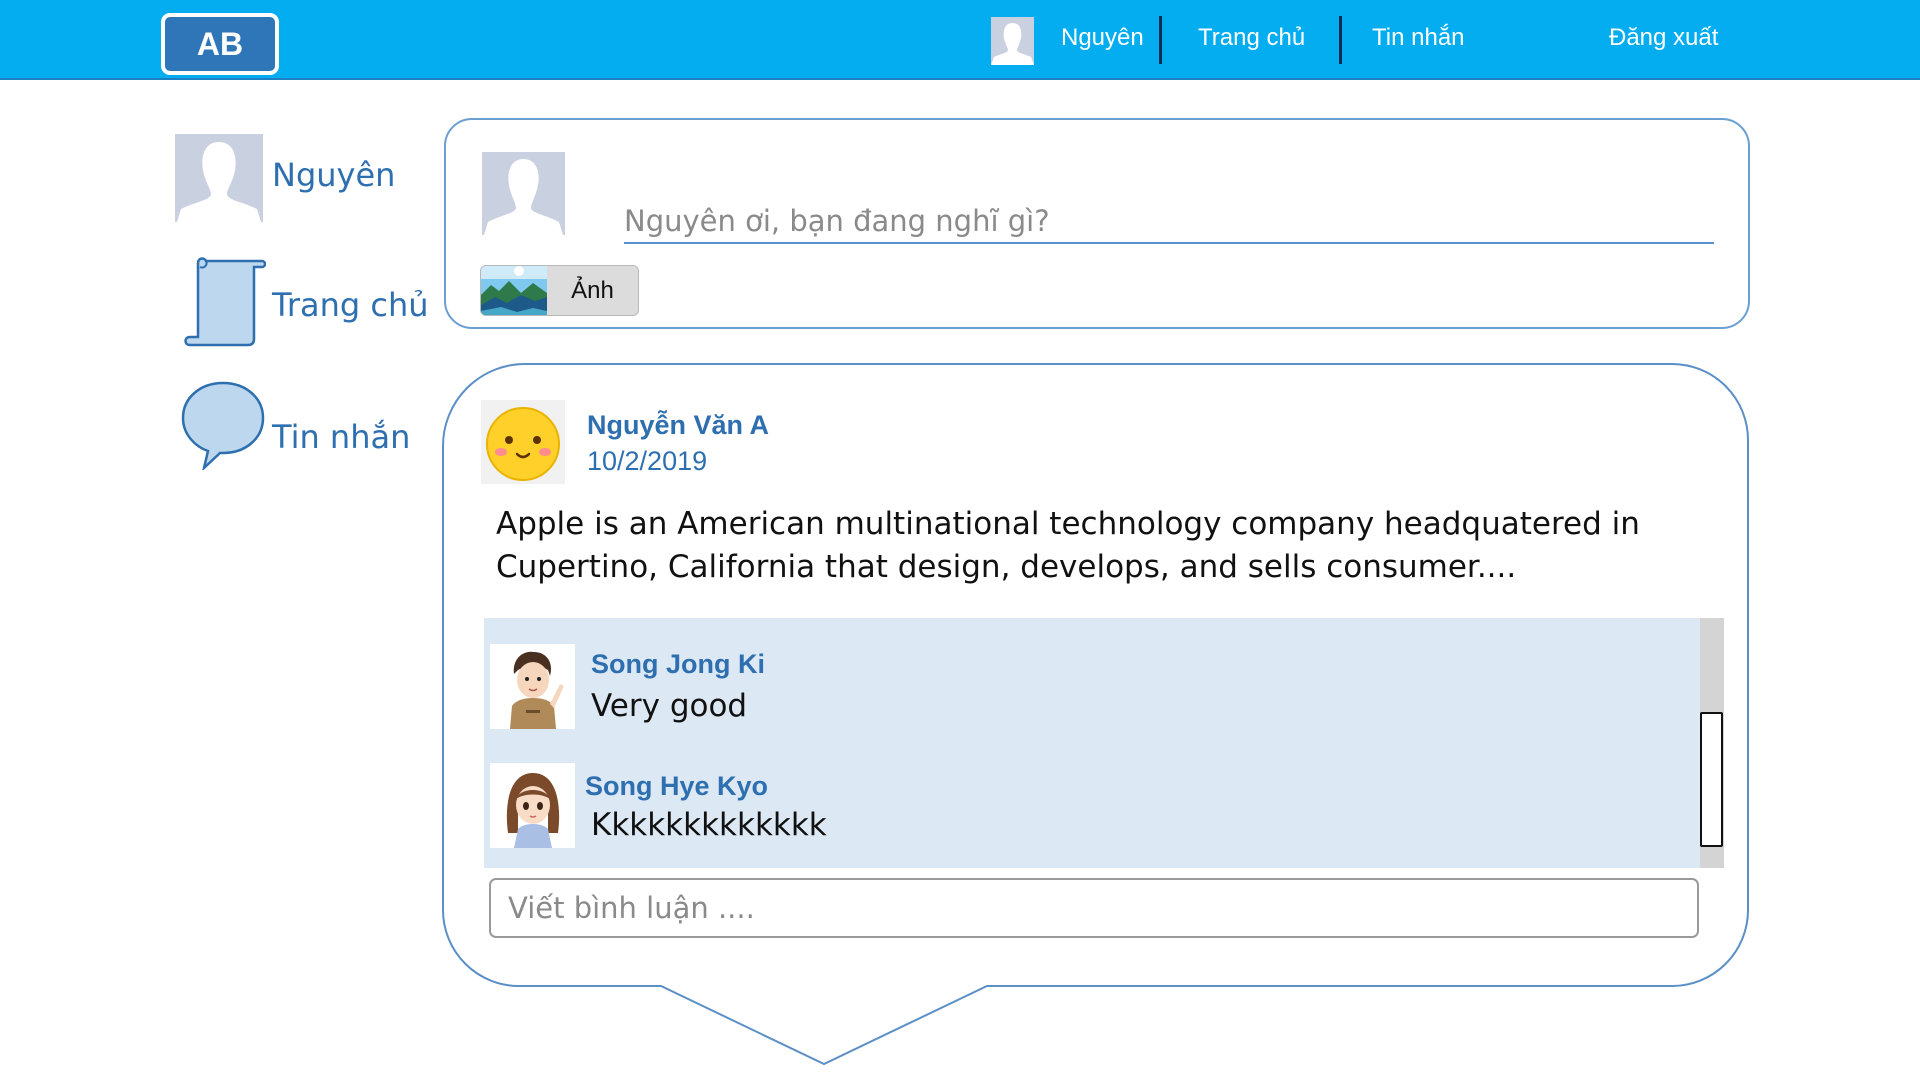  I want to click on comments-scrollbar-thumb, so click(1711, 779).